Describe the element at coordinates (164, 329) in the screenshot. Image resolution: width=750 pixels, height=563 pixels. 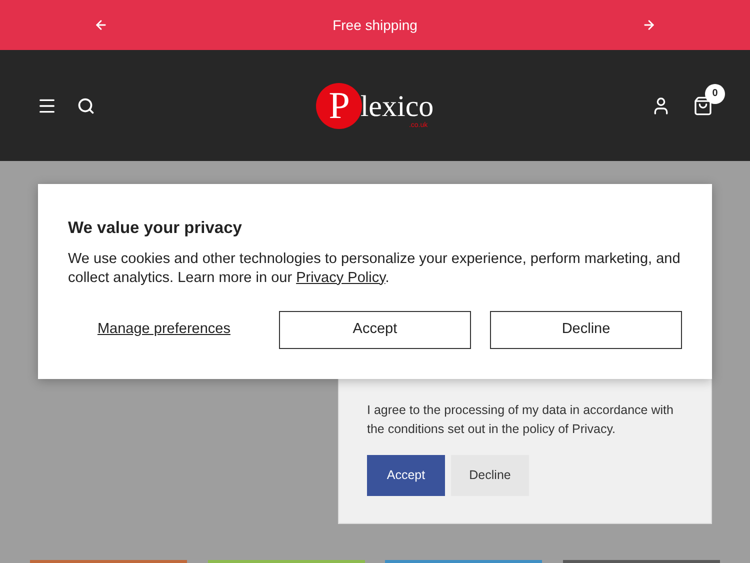
I see `manage-preferences-link: Manage preferences` at that location.